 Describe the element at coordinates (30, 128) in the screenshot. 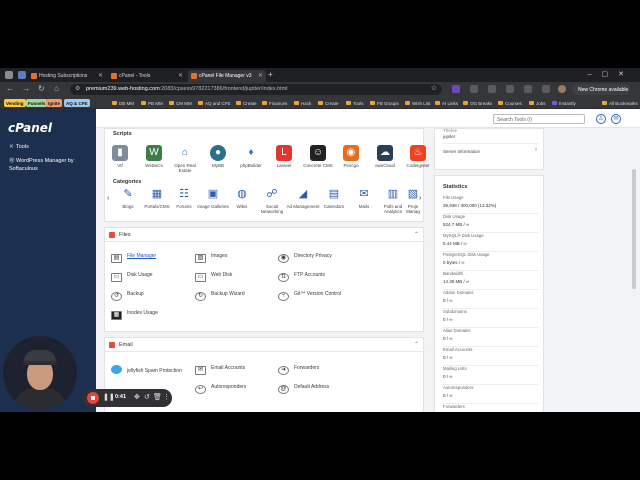

I see `cpanel-logo: cPanel` at that location.